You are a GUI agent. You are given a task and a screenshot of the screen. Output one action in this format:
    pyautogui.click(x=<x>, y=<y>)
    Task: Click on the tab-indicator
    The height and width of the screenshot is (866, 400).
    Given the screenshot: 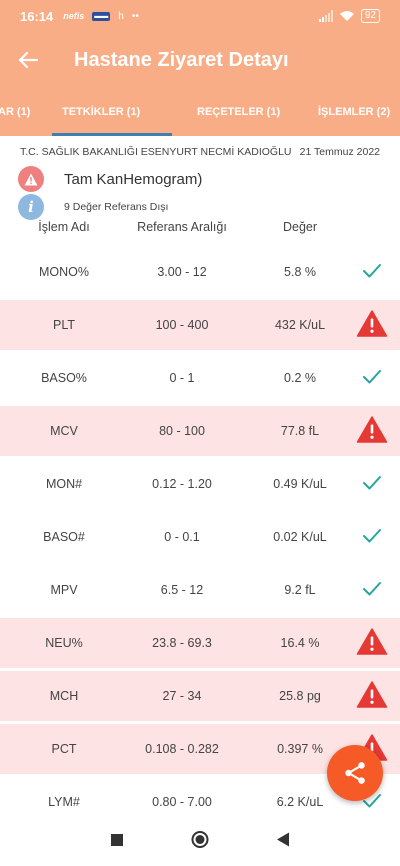 What is the action you would take?
    pyautogui.click(x=112, y=134)
    